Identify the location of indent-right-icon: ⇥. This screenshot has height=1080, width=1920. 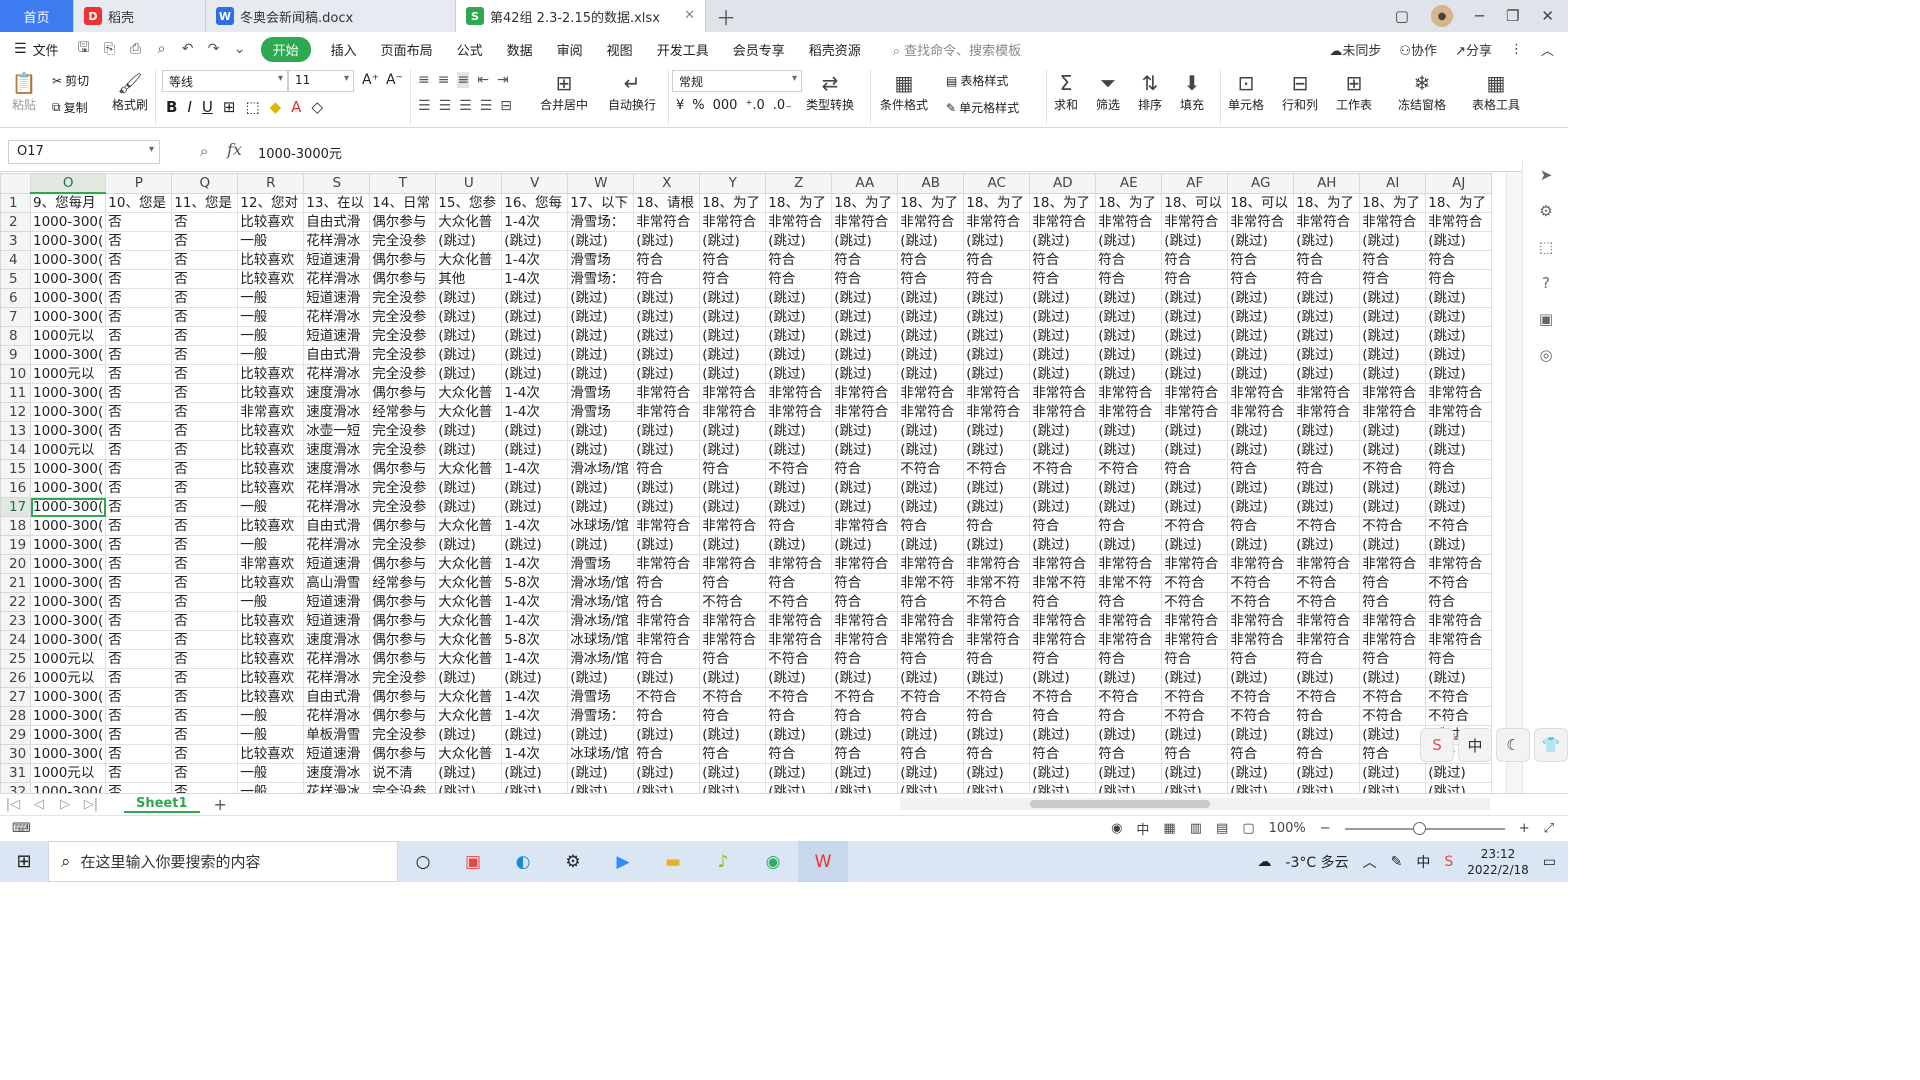
(503, 80).